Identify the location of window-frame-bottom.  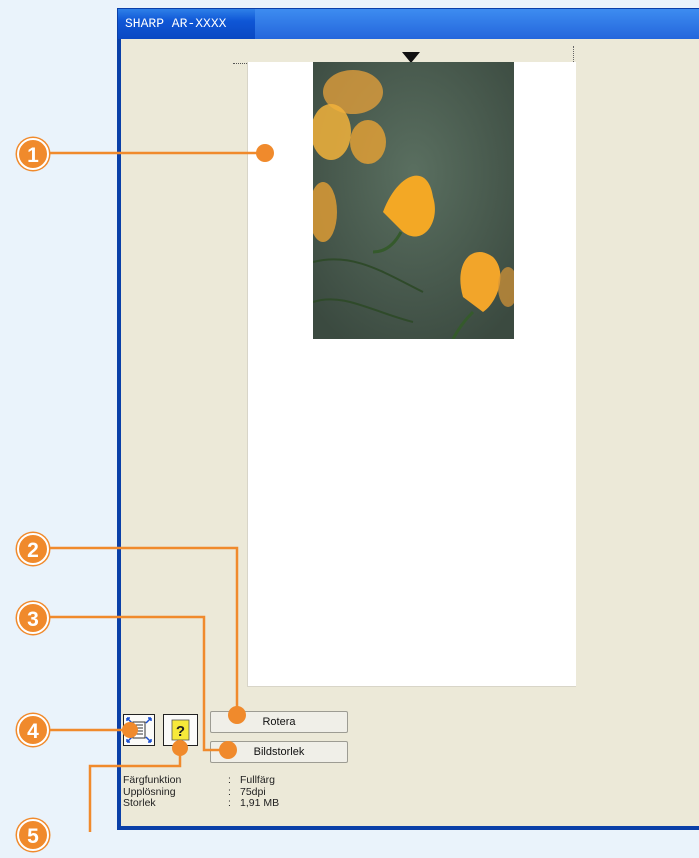
(408, 827).